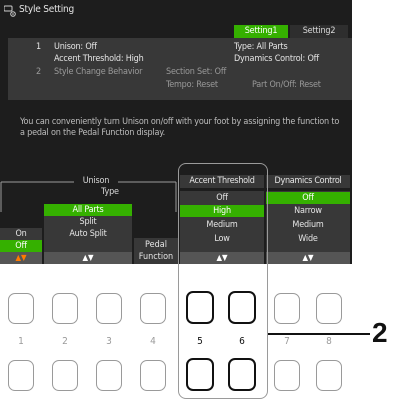 The width and height of the screenshot is (398, 403). I want to click on tempo-value: Tempo: Reset, so click(192, 85).